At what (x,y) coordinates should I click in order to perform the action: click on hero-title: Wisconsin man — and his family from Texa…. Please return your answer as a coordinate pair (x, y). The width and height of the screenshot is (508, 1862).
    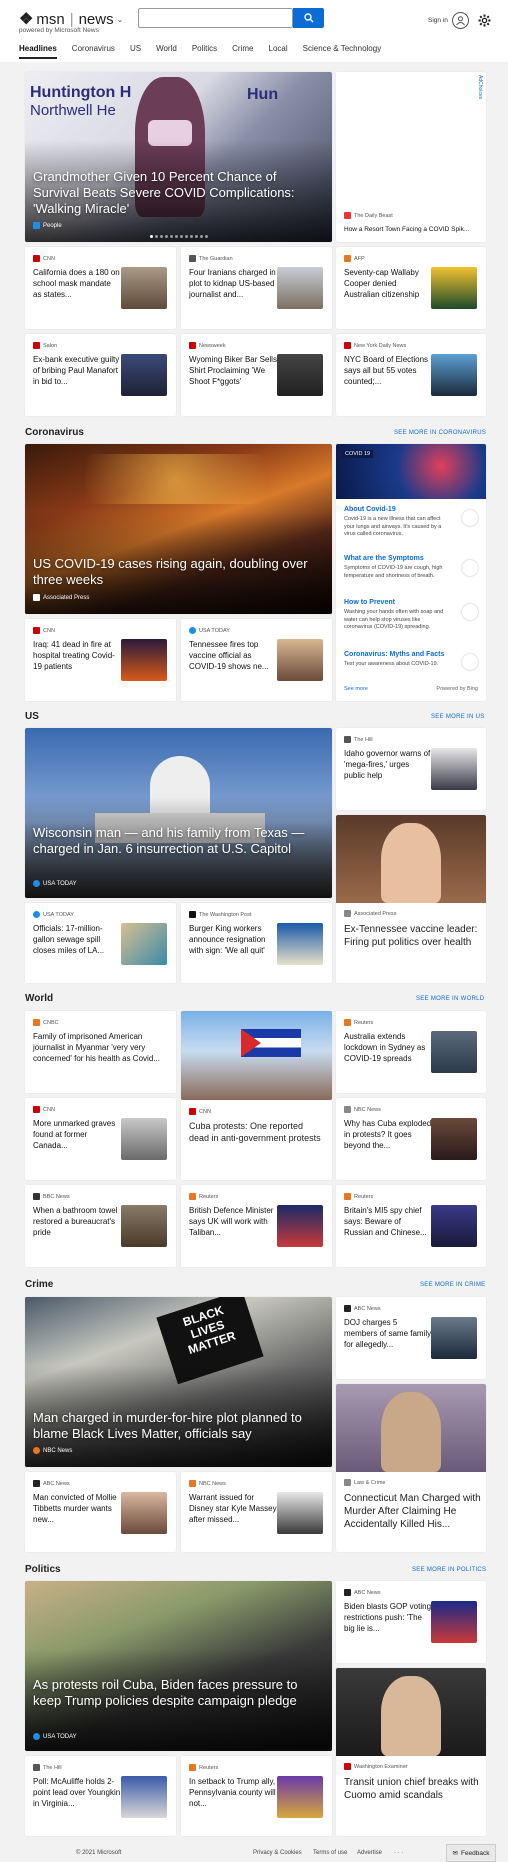
    Looking at the image, I should click on (178, 841).